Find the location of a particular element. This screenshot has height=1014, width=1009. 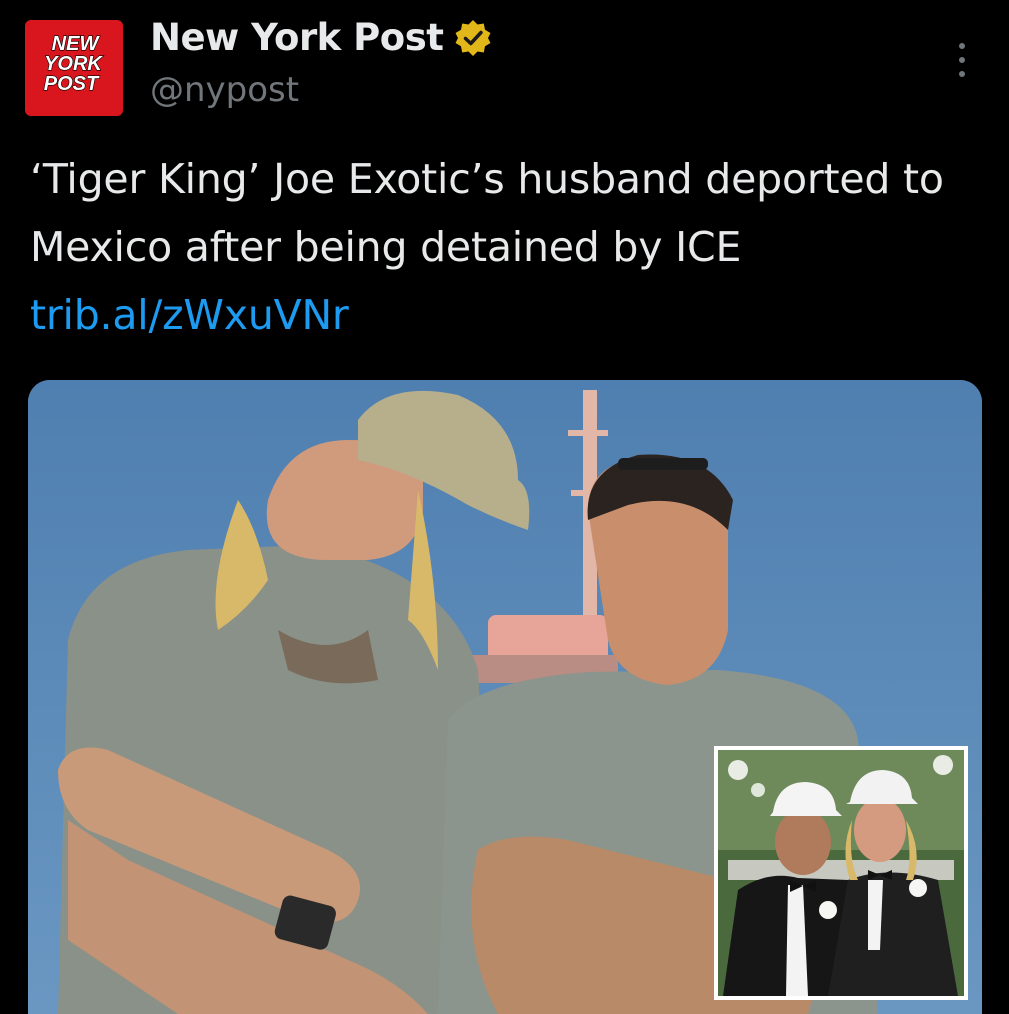

svg-text: YORK is located at coordinates (73, 64).